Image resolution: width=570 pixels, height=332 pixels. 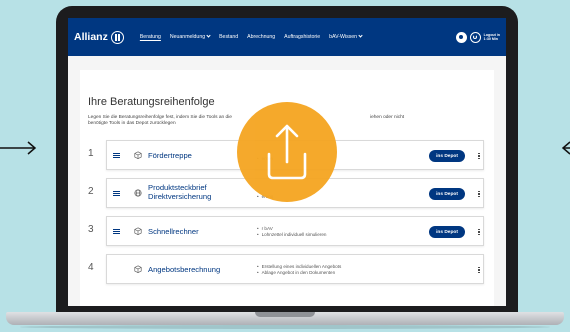 I want to click on allianz-eagle-icon, so click(x=117, y=37).